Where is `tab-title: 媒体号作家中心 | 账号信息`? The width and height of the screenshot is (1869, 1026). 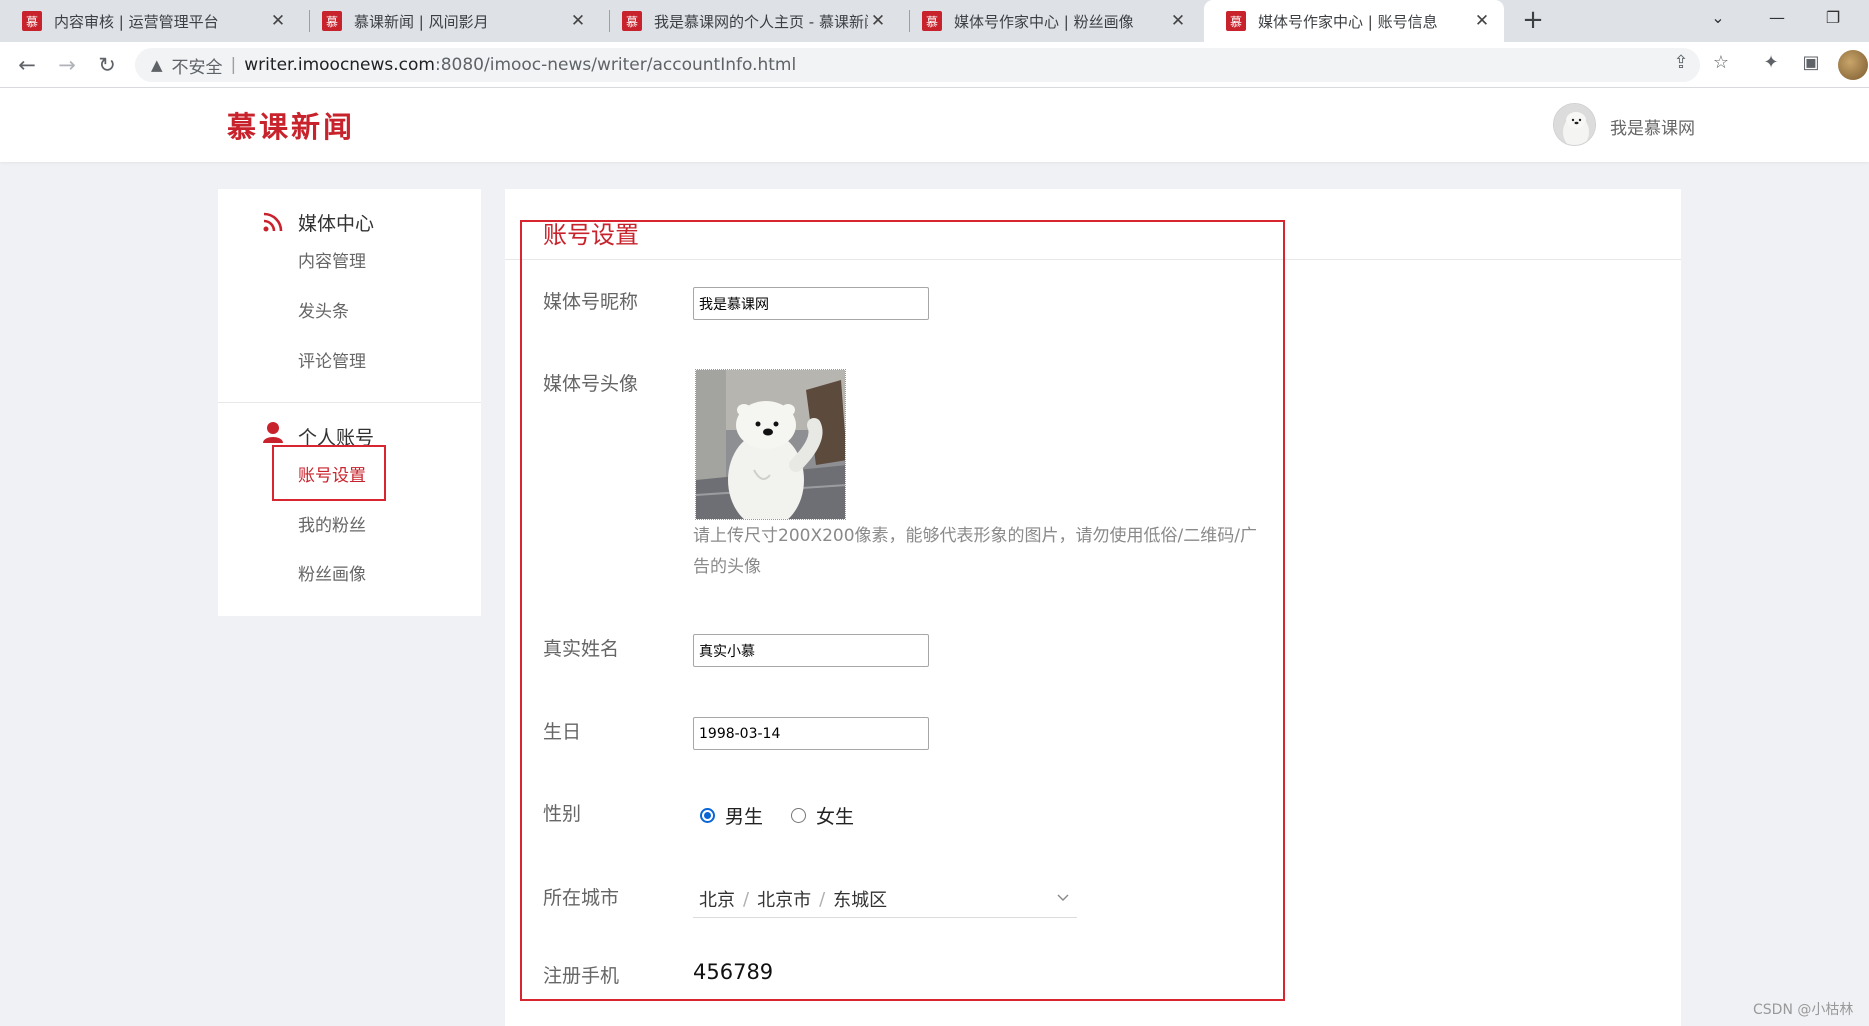
tab-title: 媒体号作家中心 | 账号信息 is located at coordinates (1348, 21).